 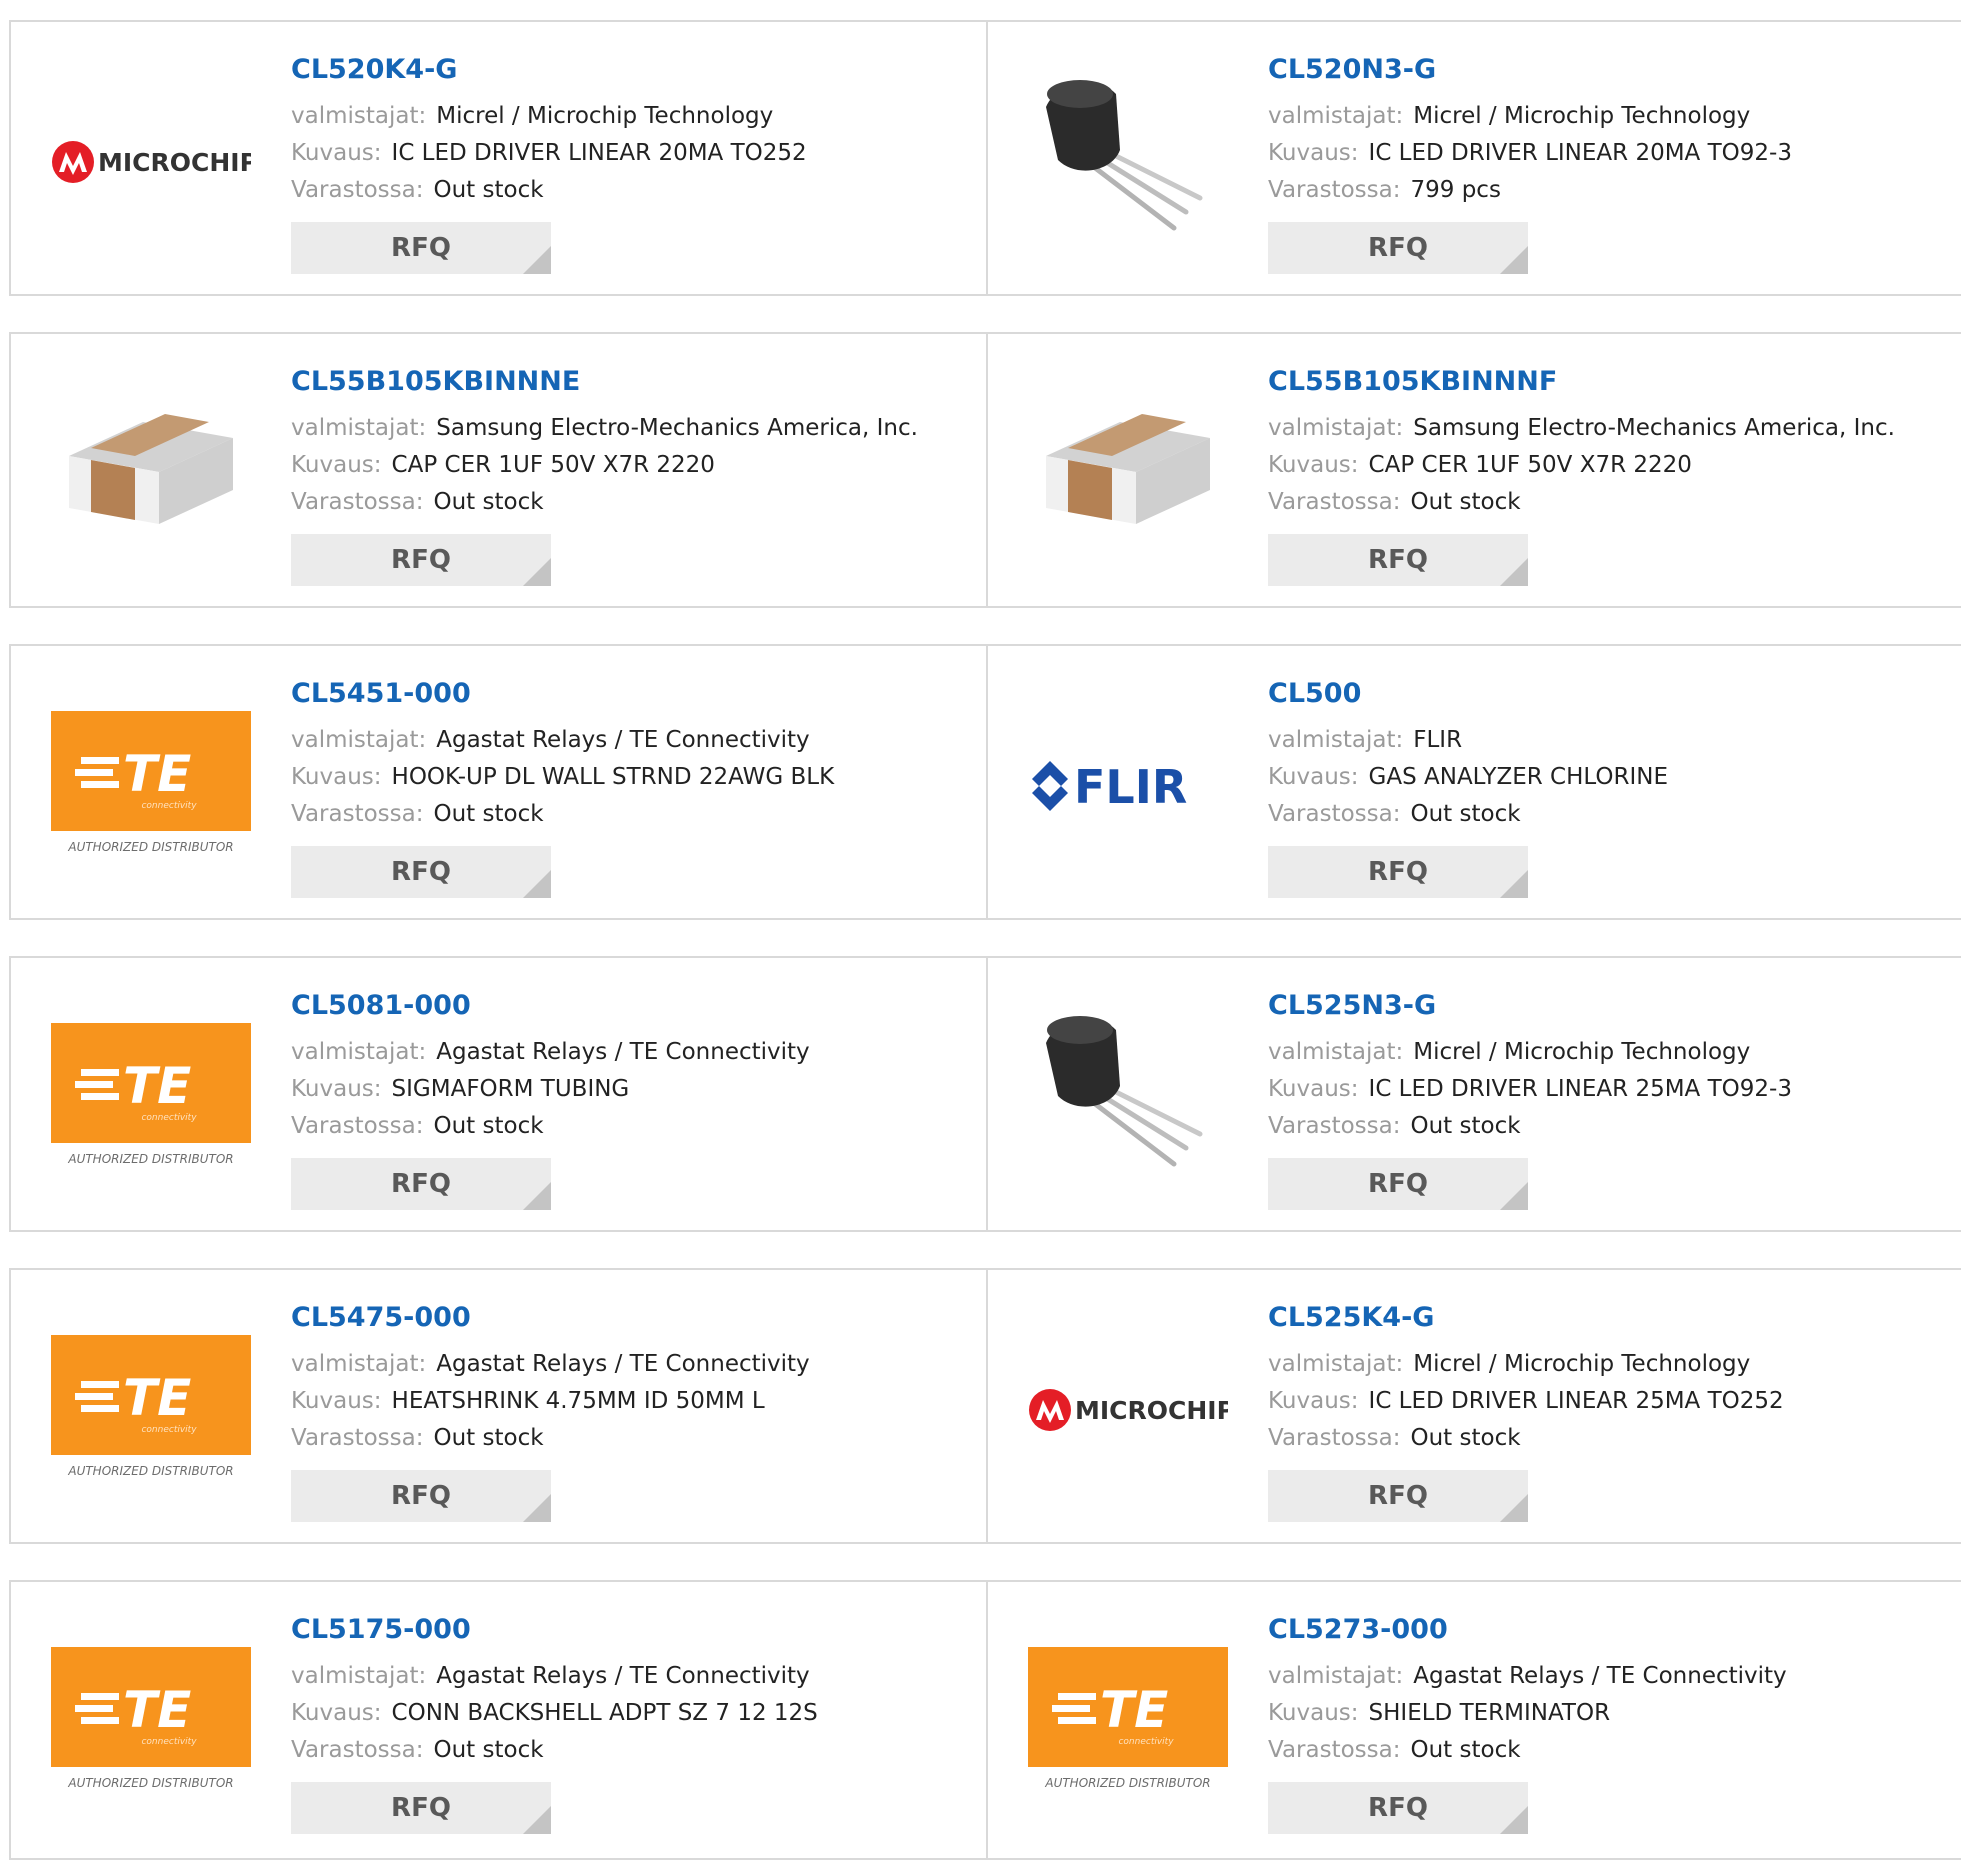 I want to click on description-row: Kuvaus: HEATSHRINK 4.75MM ID 50MM L, so click(x=550, y=1401).